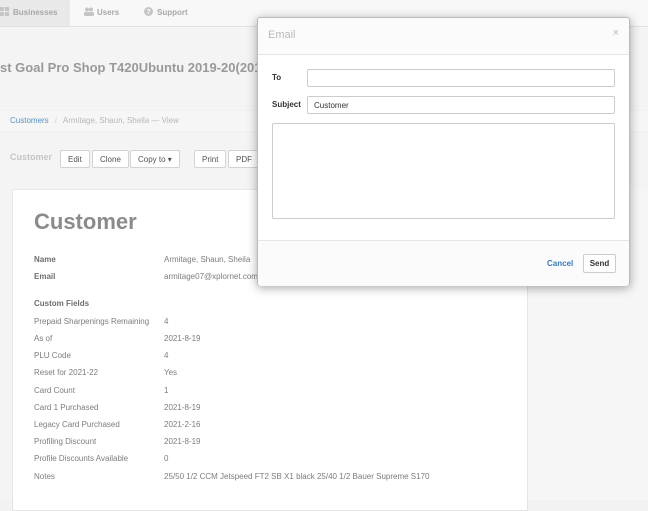 Image resolution: width=648 pixels, height=511 pixels. What do you see at coordinates (286, 104) in the screenshot?
I see `subject-label: Subject` at bounding box center [286, 104].